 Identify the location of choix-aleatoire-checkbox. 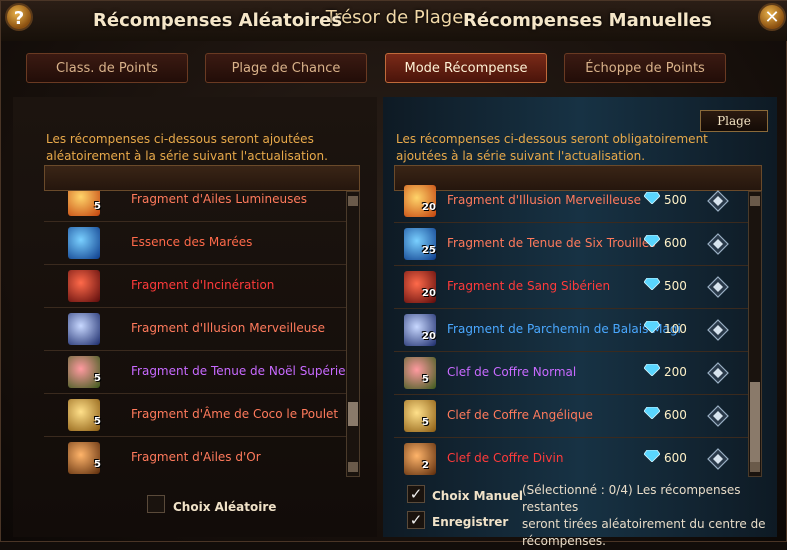
(156, 504).